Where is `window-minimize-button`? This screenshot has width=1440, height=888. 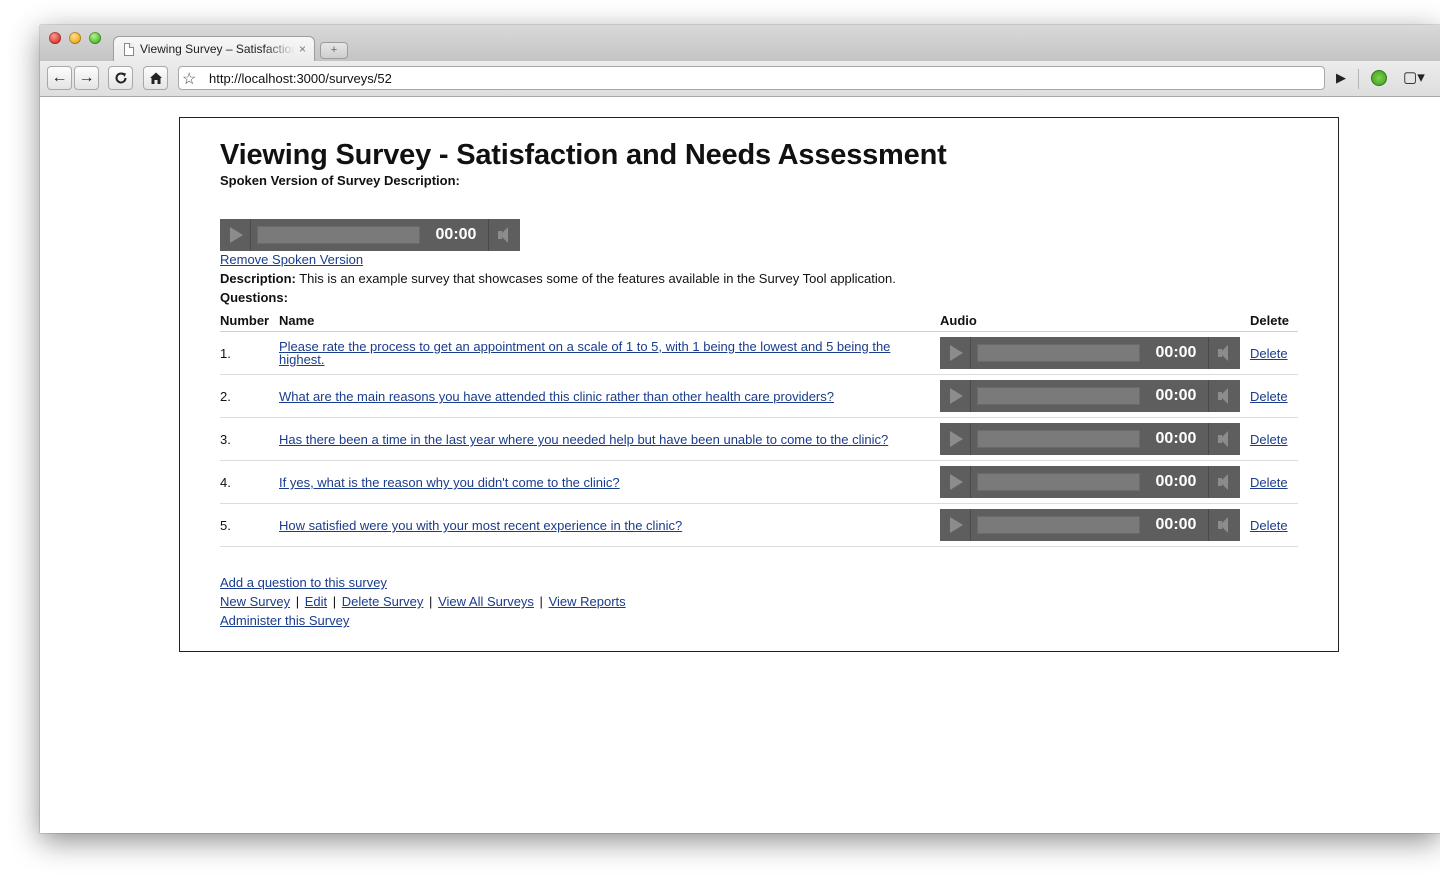
window-minimize-button is located at coordinates (75, 38).